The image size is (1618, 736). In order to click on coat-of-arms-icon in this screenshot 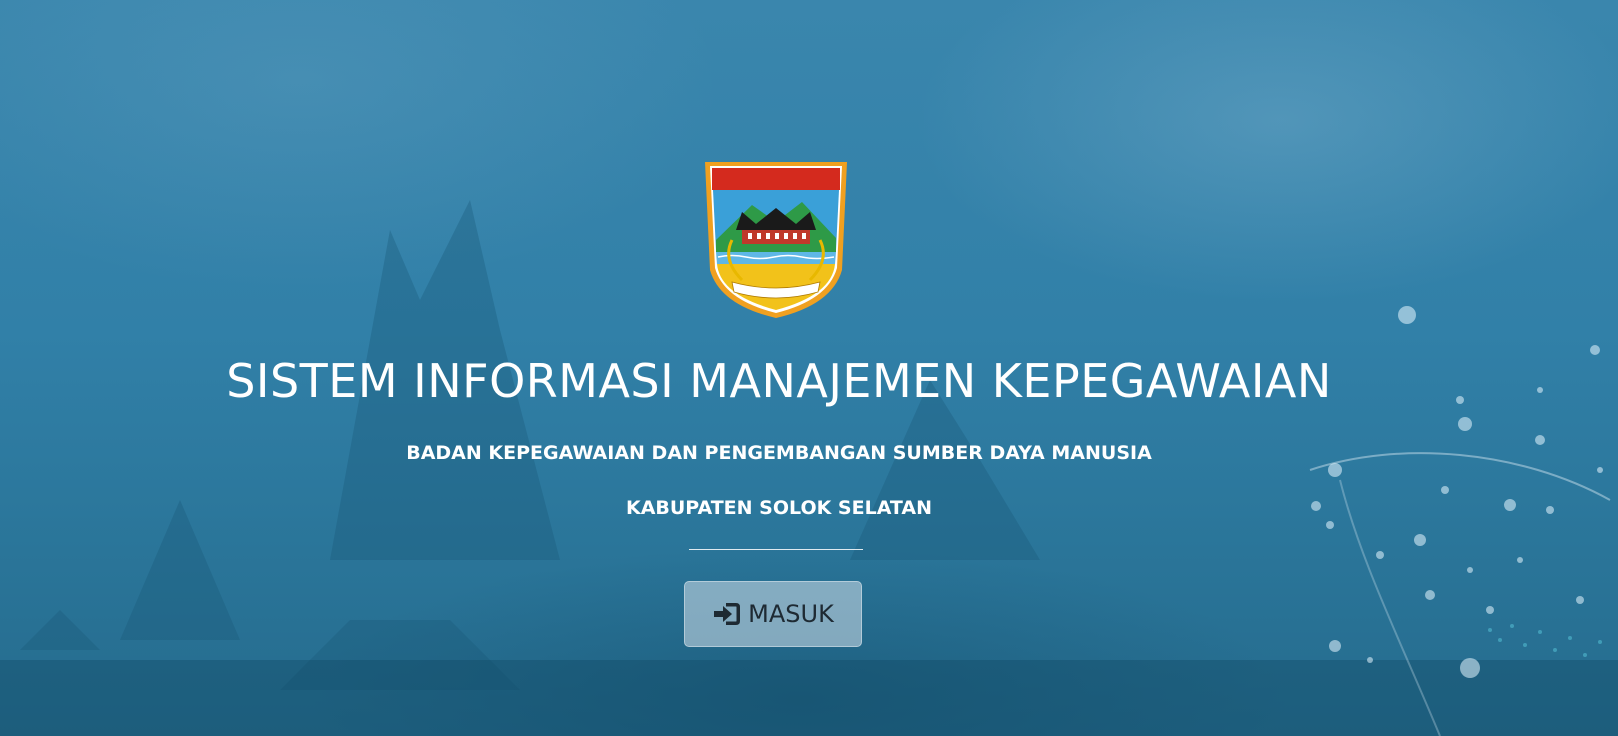, I will do `click(776, 240)`.